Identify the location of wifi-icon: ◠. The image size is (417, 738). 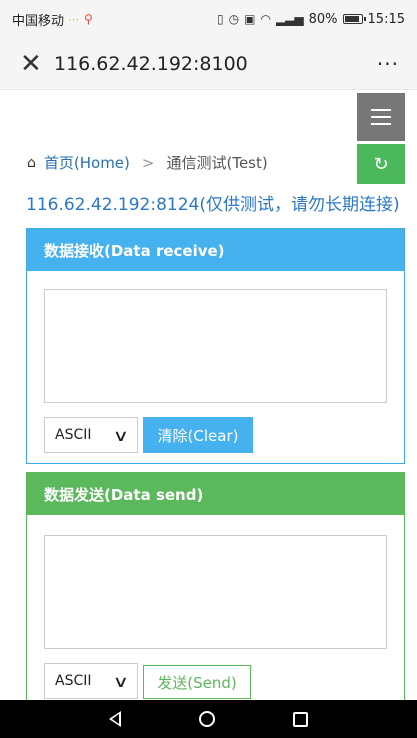
(265, 19).